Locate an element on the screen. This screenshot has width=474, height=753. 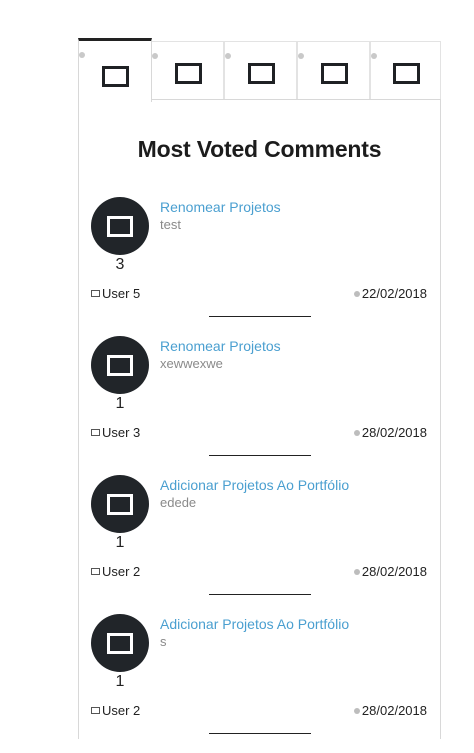
comment-author: User 3 is located at coordinates (115, 432).